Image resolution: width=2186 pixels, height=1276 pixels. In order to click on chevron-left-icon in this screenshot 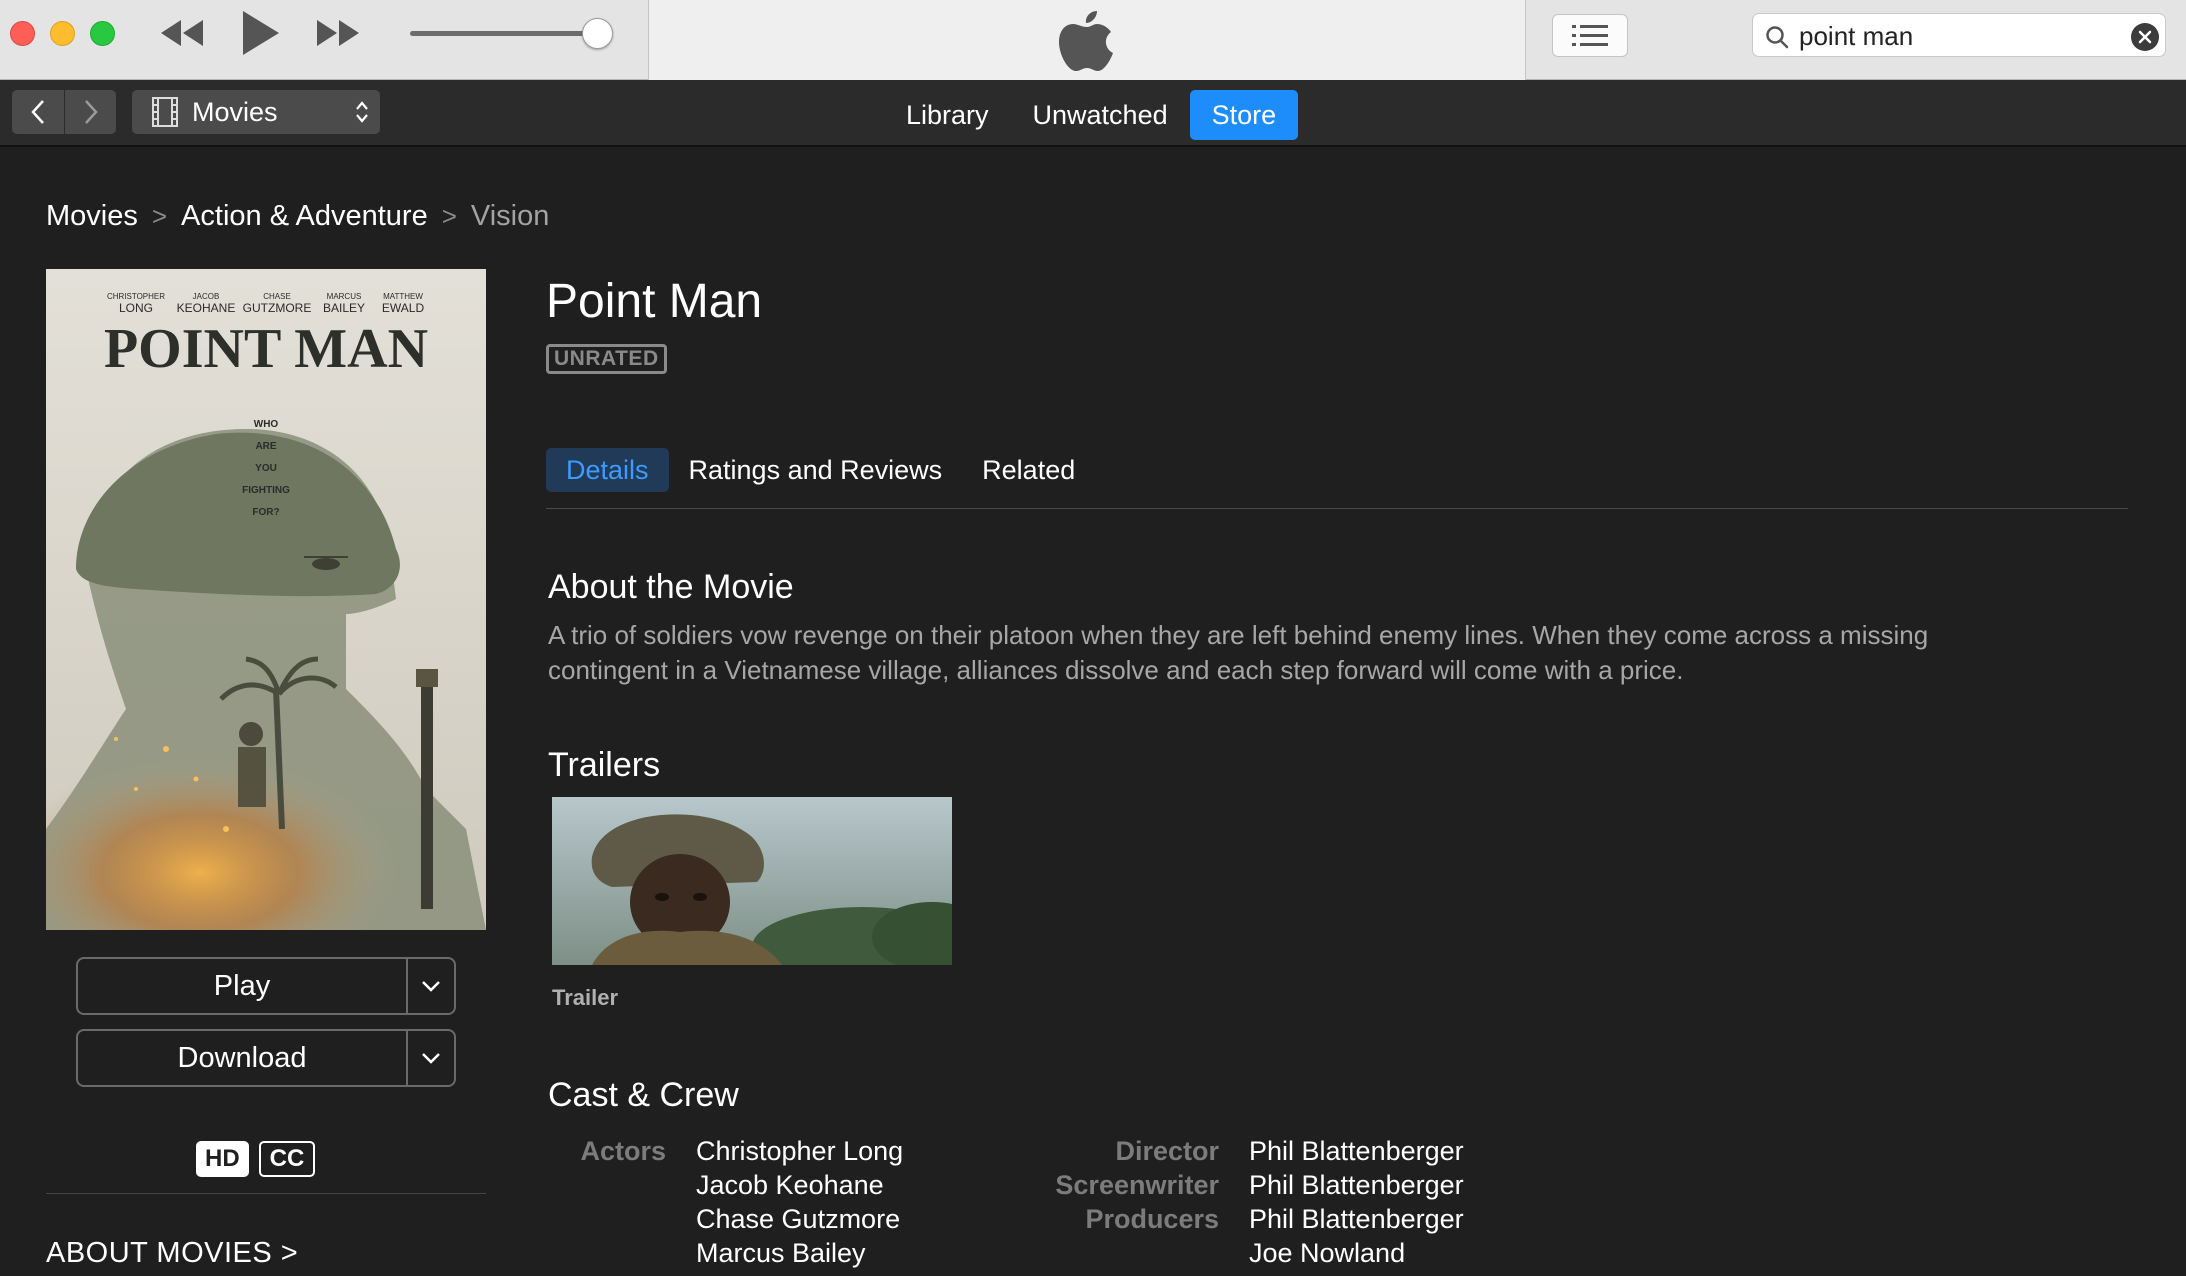, I will do `click(37, 112)`.